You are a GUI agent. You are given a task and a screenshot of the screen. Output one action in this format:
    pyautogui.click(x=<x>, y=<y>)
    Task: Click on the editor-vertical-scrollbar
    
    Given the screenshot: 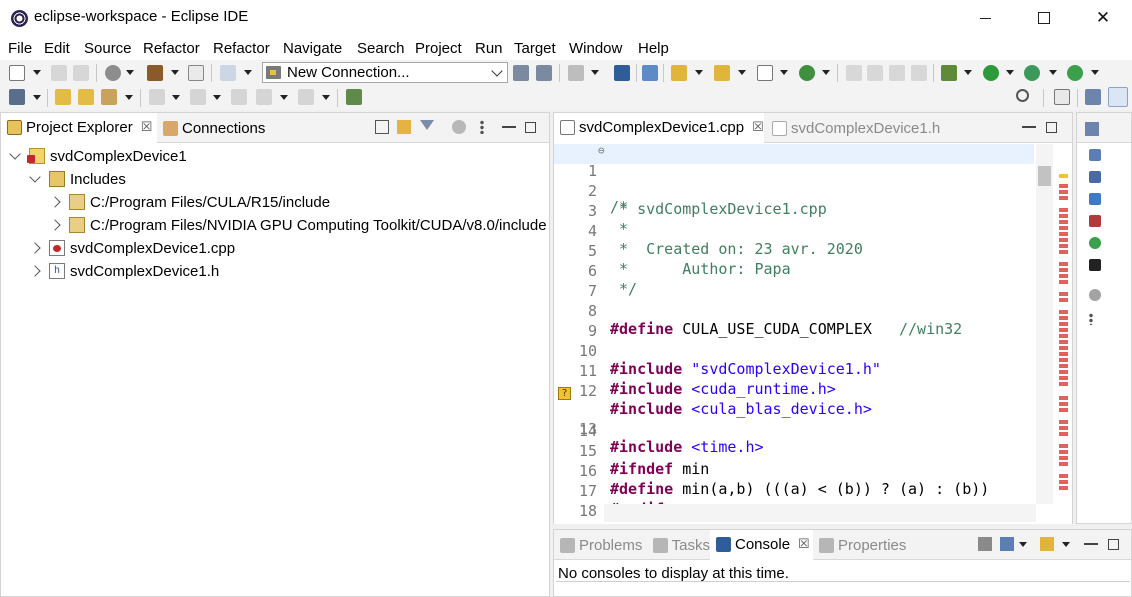 What is the action you would take?
    pyautogui.click(x=1044, y=324)
    